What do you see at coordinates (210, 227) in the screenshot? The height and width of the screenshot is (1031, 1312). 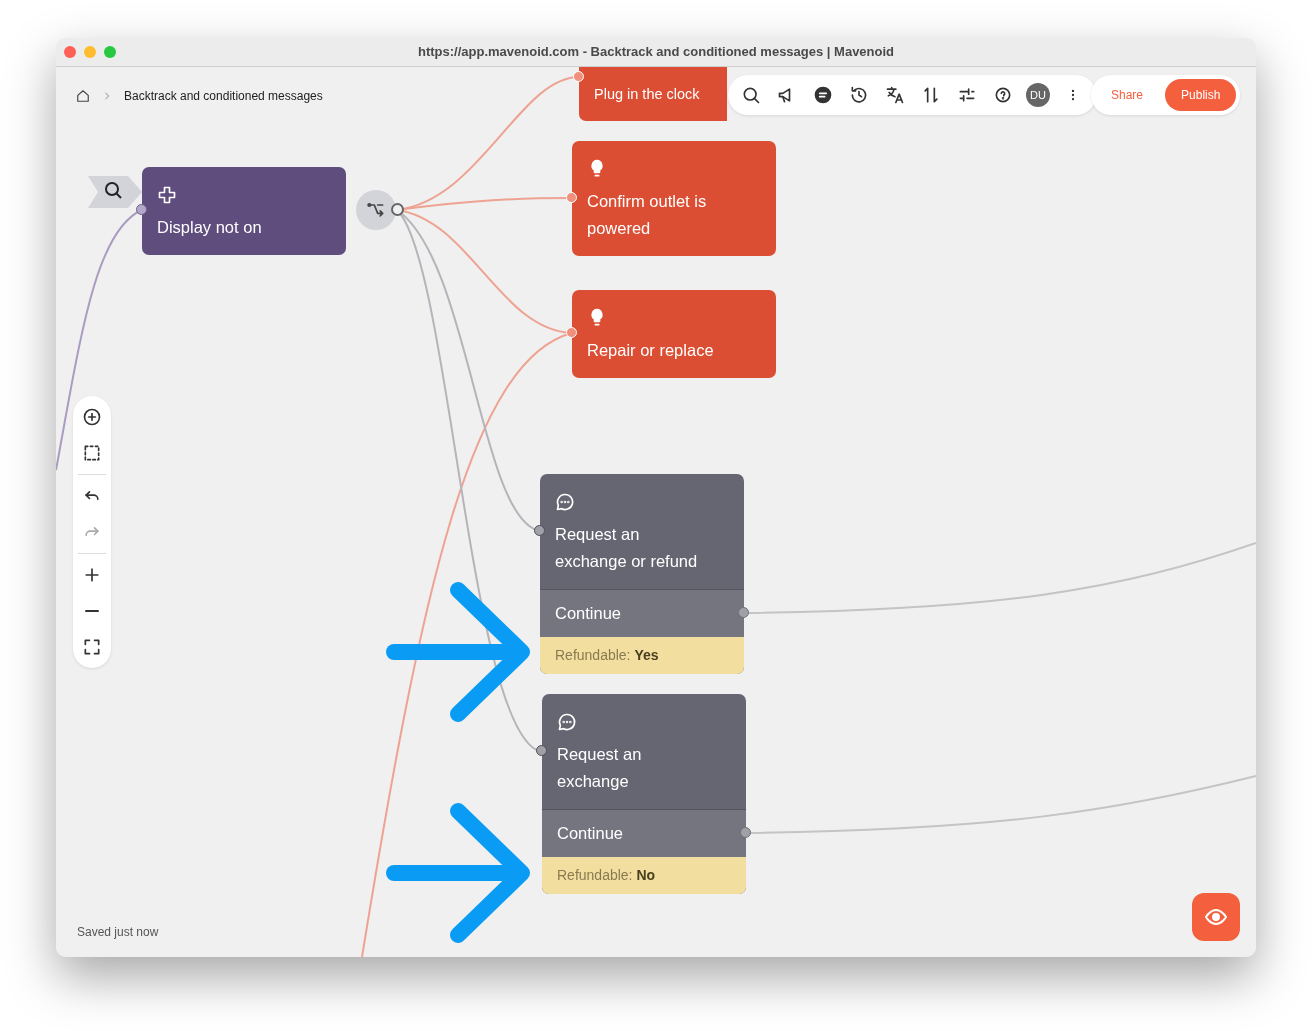 I see `node-title: Display not on` at bounding box center [210, 227].